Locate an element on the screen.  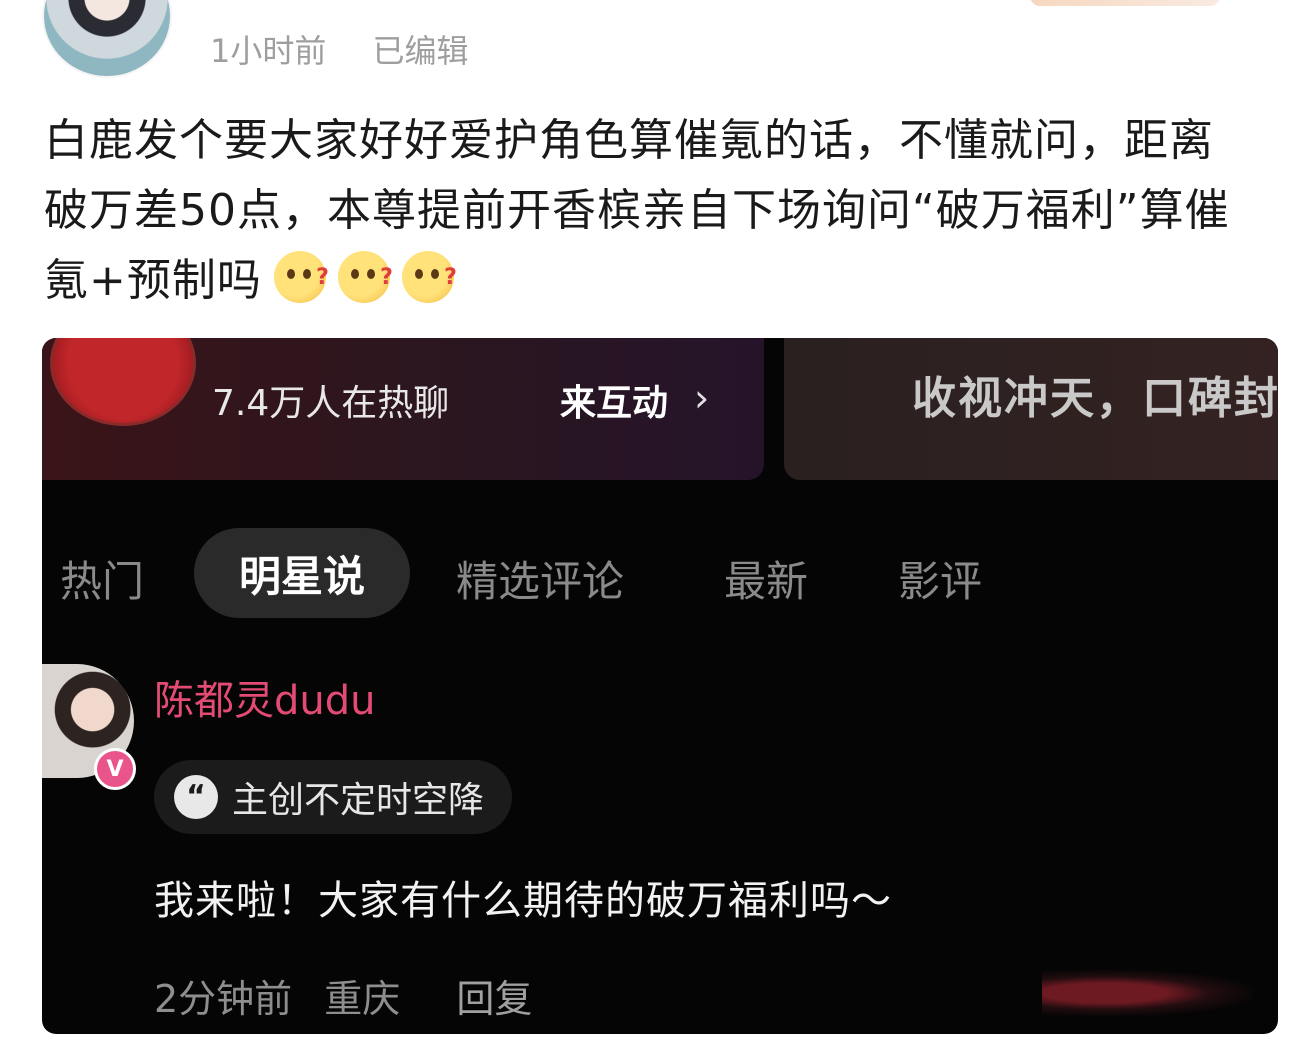
edited-label: 已编辑 is located at coordinates (420, 51).